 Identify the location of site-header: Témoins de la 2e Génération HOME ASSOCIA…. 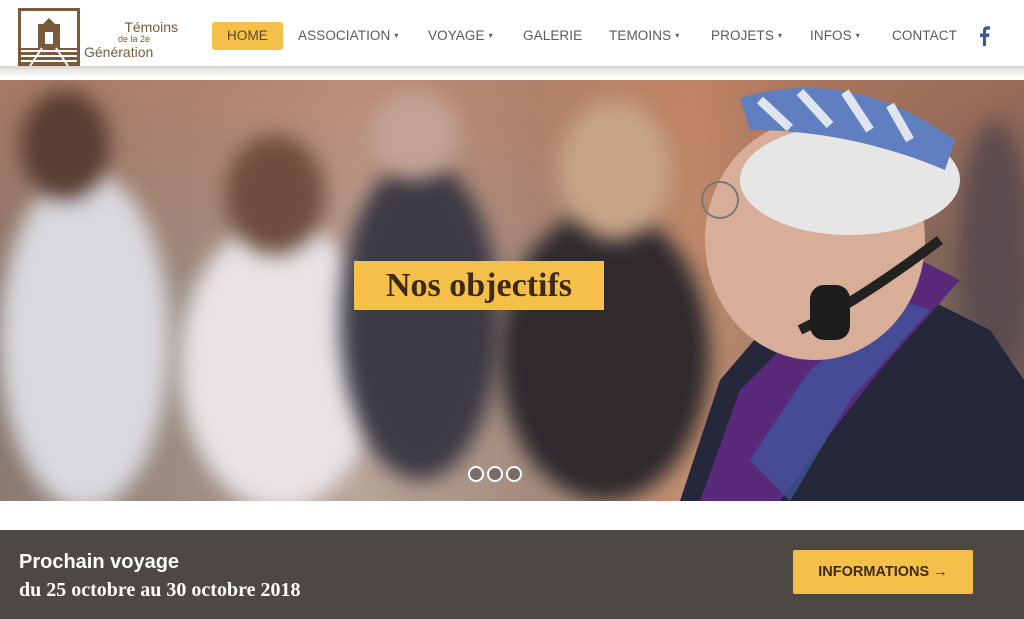
(512, 34).